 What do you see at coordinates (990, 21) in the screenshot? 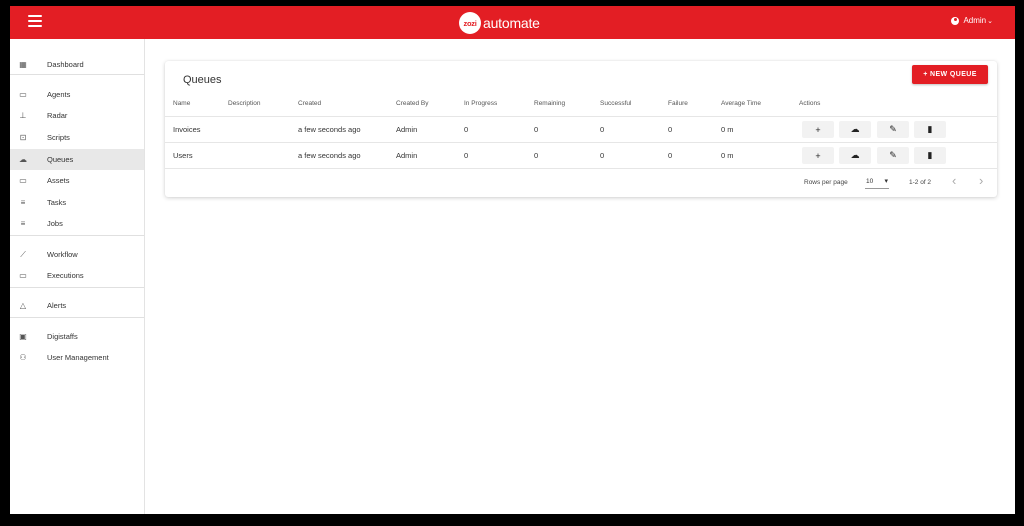
I see `chevron-down-icon: ⌄` at bounding box center [990, 21].